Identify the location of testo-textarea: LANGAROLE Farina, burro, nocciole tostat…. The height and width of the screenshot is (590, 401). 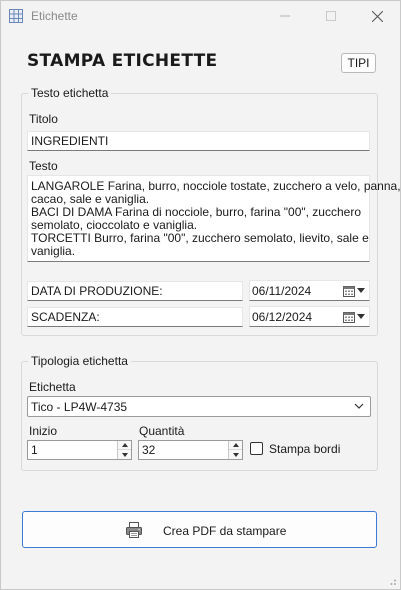
(214, 218).